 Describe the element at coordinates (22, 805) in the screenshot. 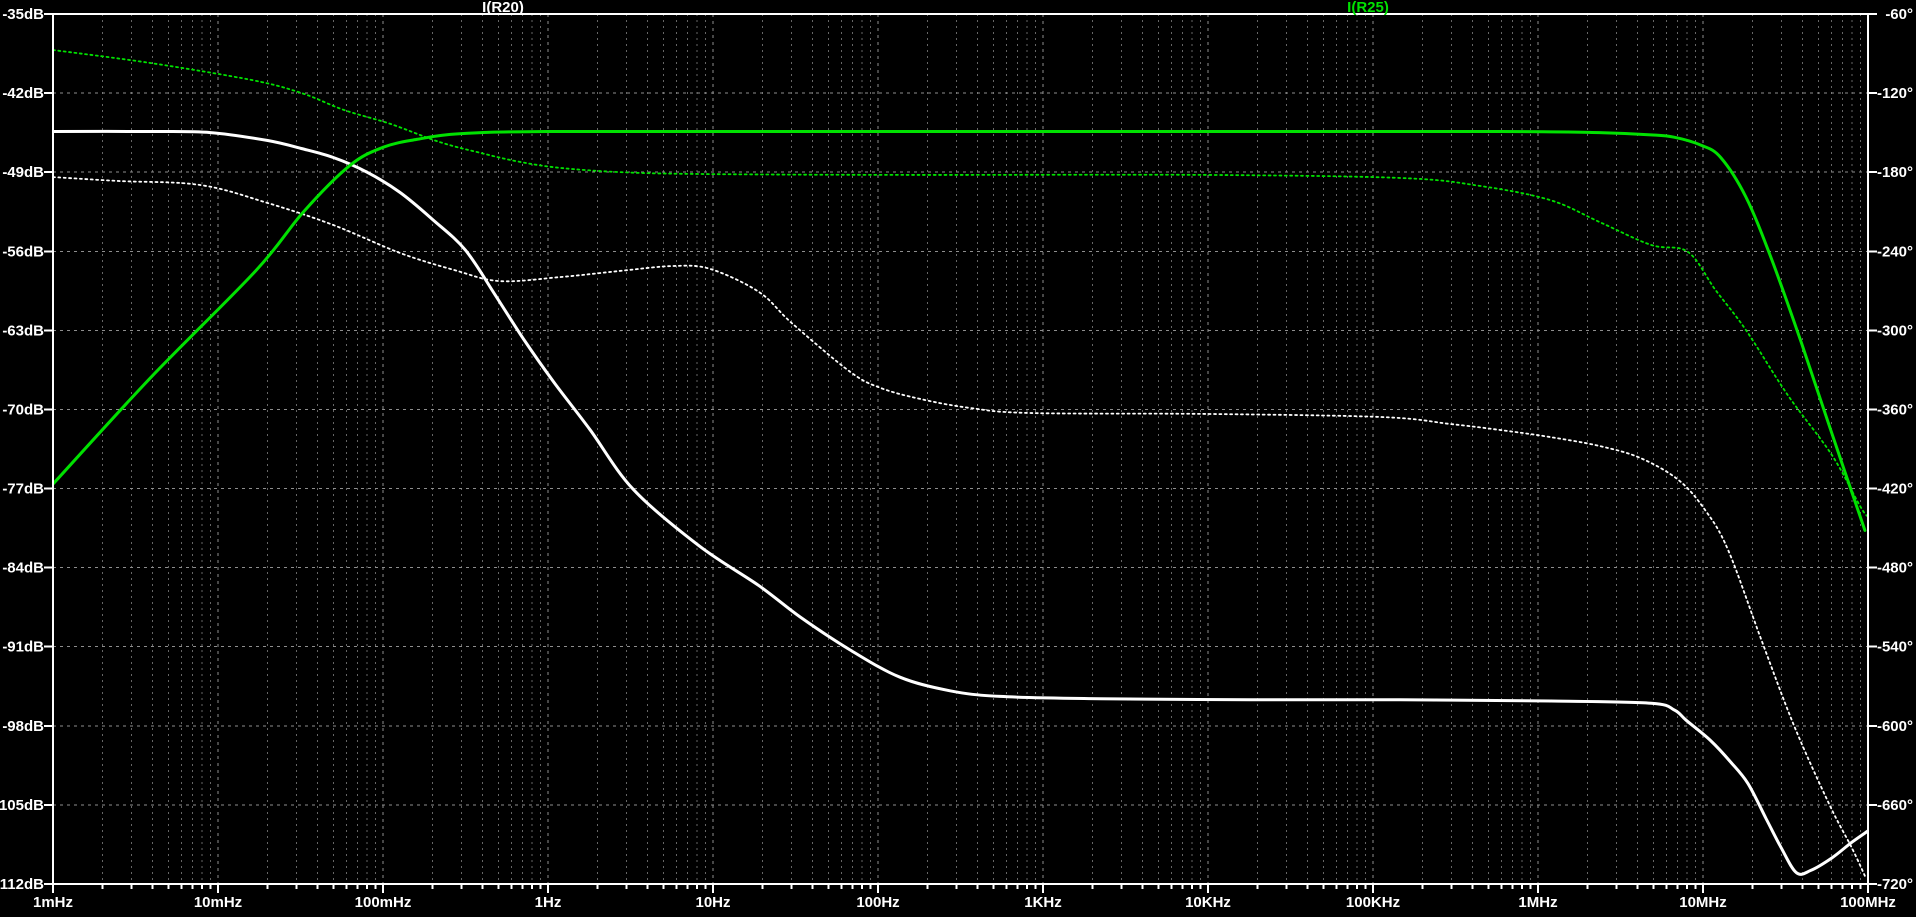

I see `left-axis-label: -105dB` at that location.